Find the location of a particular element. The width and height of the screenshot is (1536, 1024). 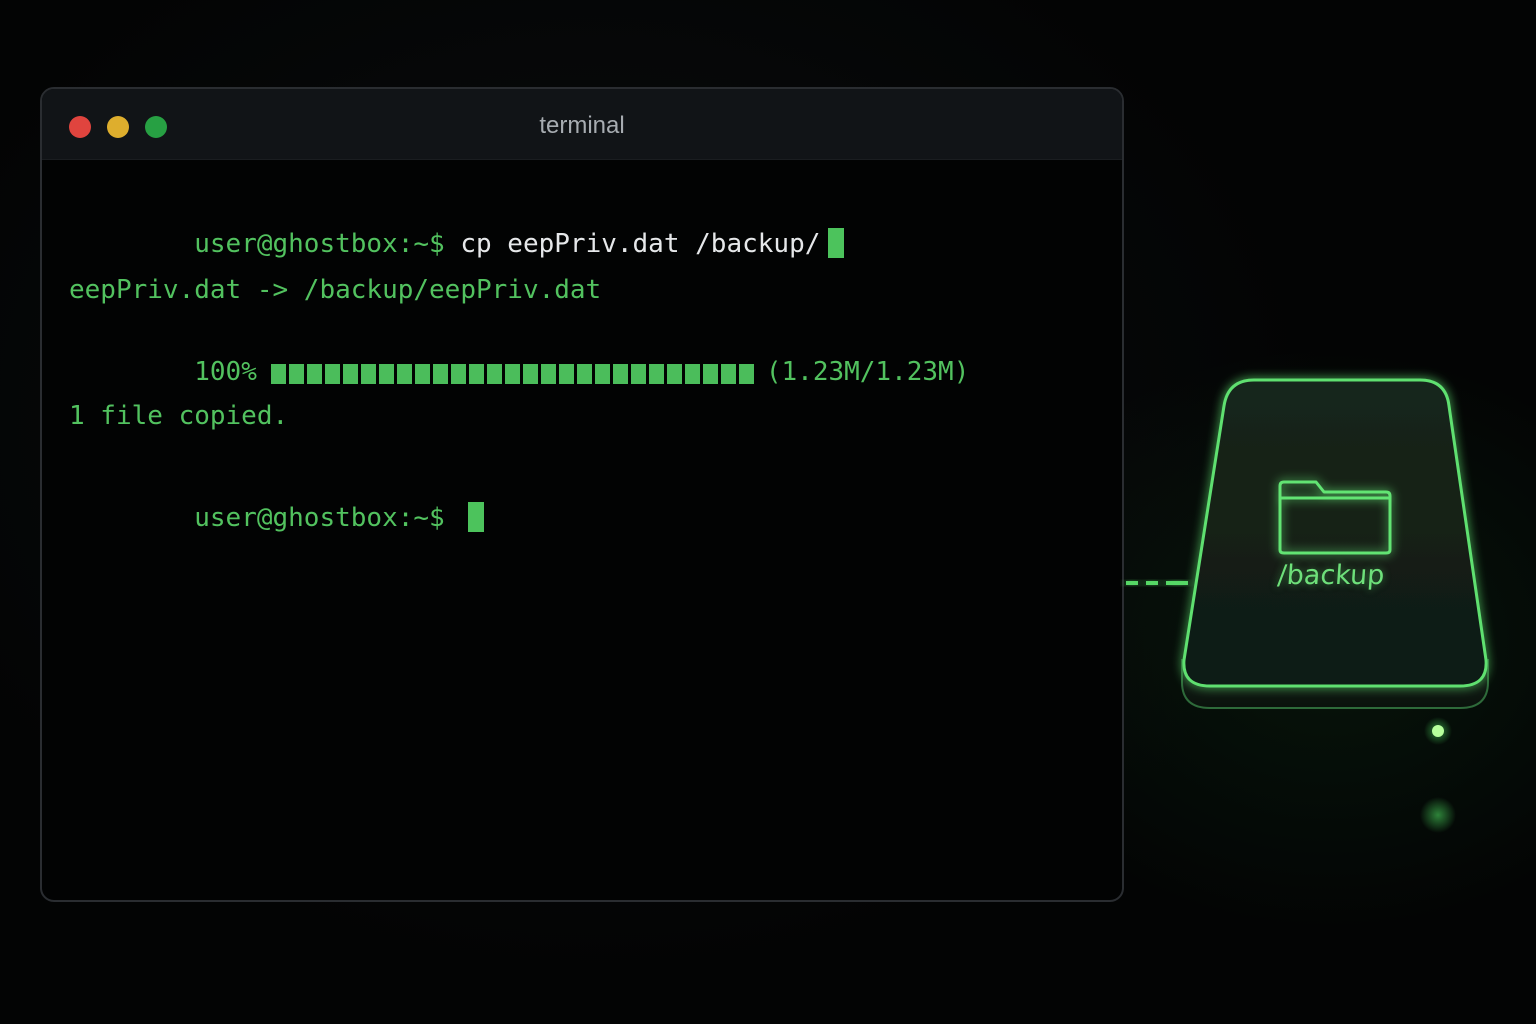

drive-label: /backup is located at coordinates (1331, 575).